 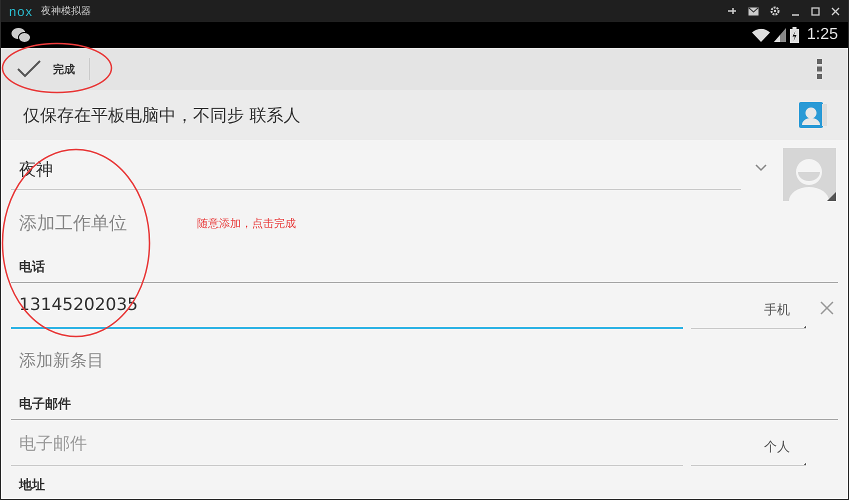 I want to click on account-text: 仅保存在平板电脑中，不同步 联系人, so click(x=161, y=115).